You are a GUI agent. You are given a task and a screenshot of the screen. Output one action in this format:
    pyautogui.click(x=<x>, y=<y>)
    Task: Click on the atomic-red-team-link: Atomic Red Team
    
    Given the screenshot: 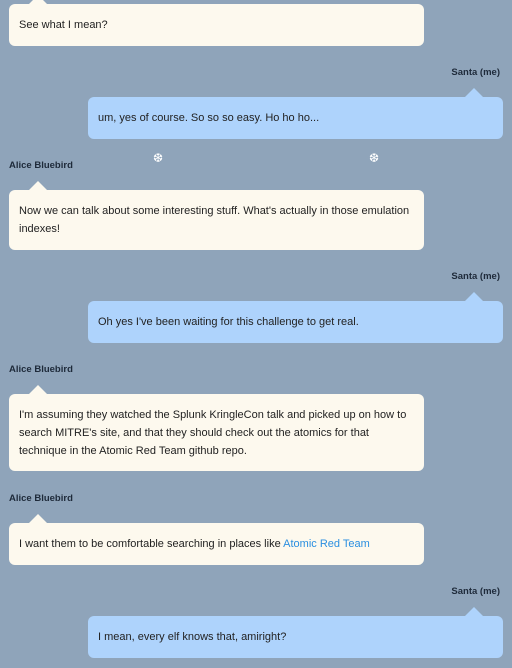 What is the action you would take?
    pyautogui.click(x=326, y=544)
    